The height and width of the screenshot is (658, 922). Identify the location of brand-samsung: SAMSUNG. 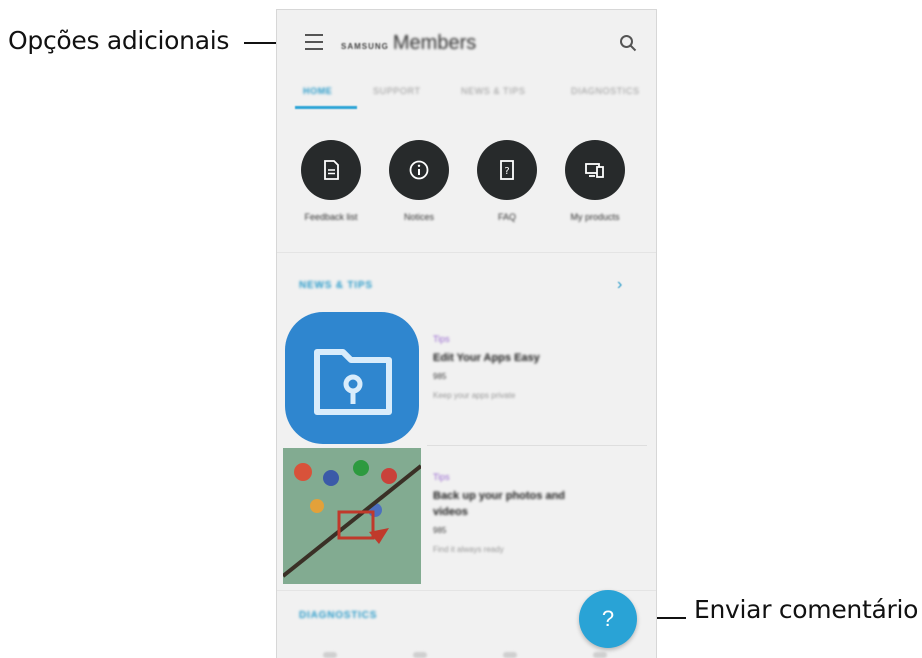
(365, 46).